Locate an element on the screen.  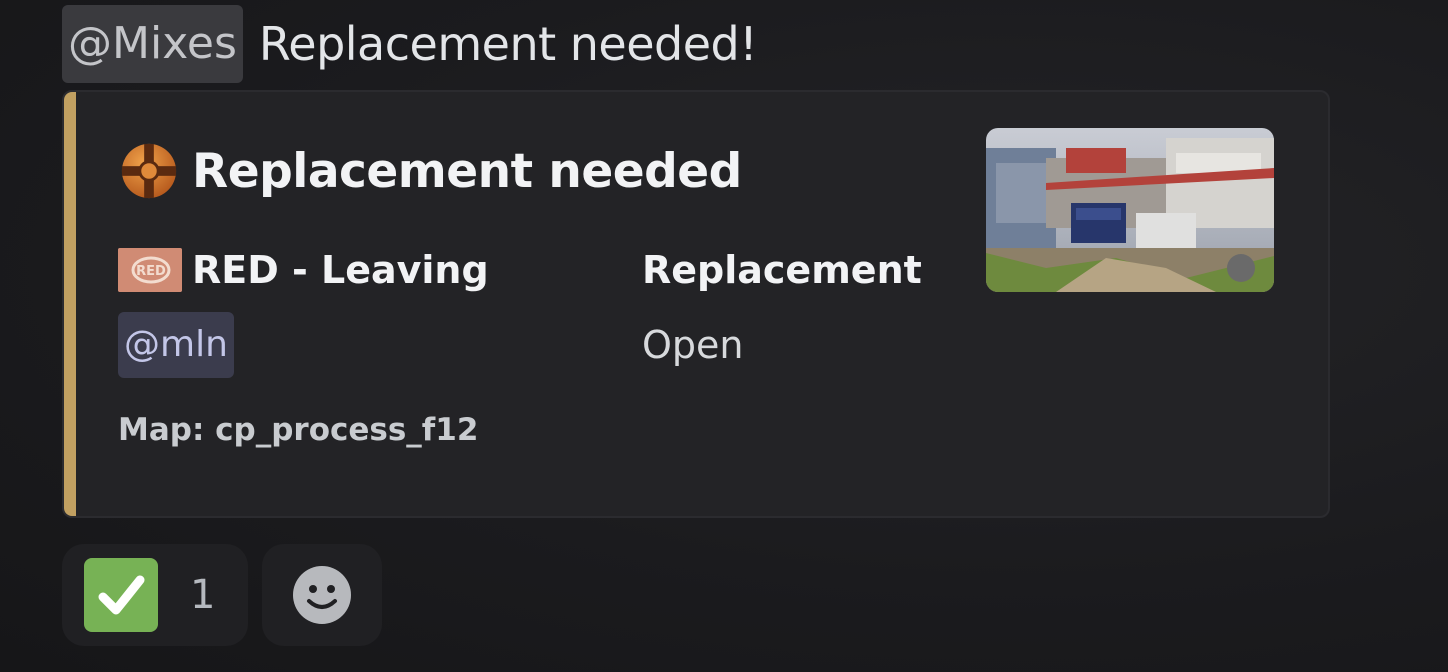
white-check-mark-icon is located at coordinates (121, 595).